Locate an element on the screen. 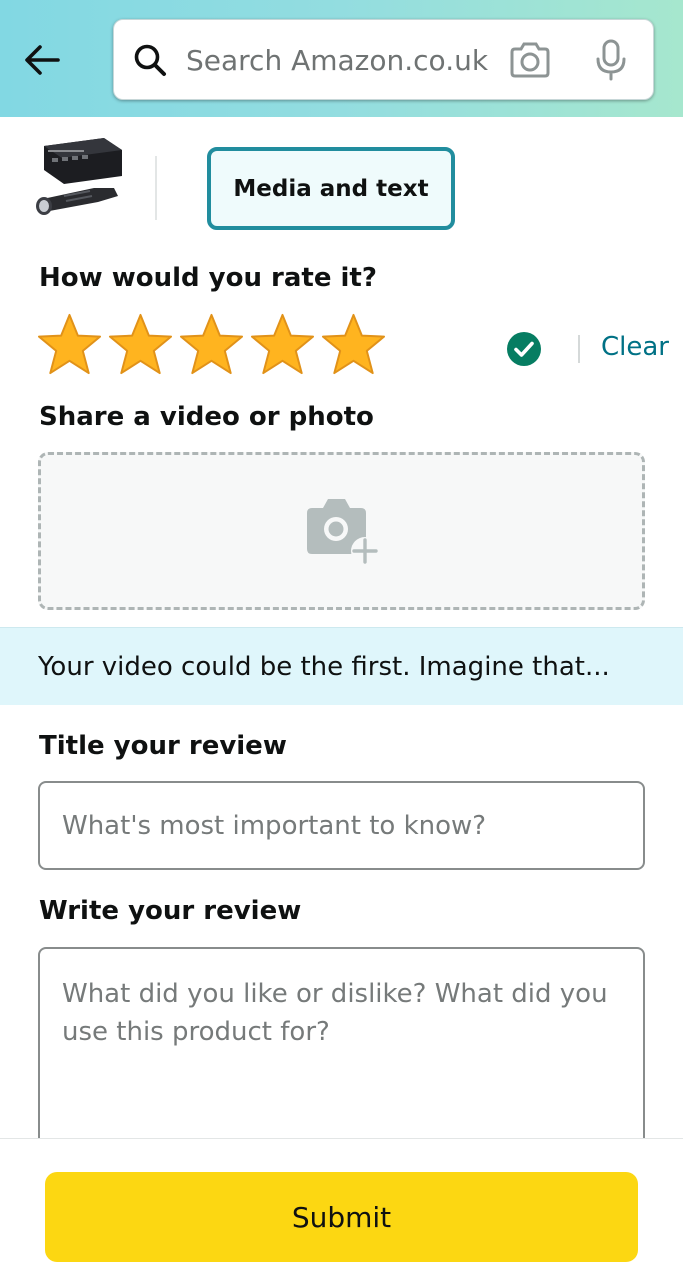 This screenshot has height=1280, width=683. vertical-divider is located at coordinates (156, 188).